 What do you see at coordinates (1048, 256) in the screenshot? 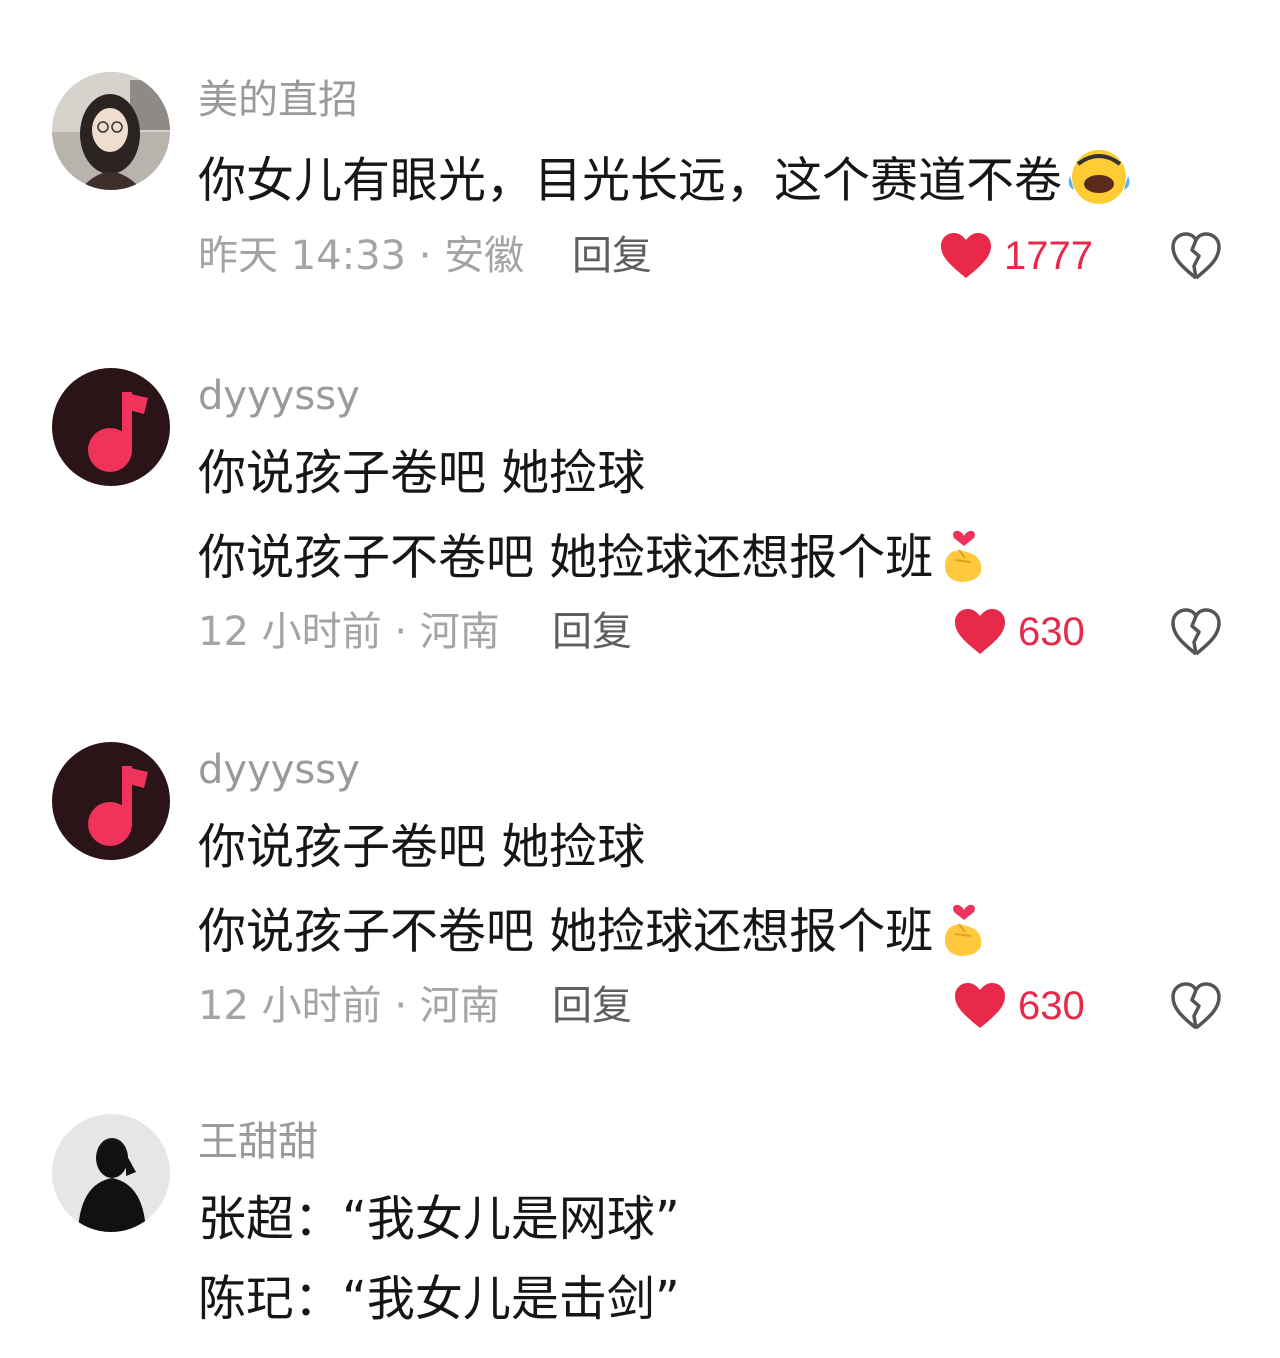
I see `like-count: 1777` at bounding box center [1048, 256].